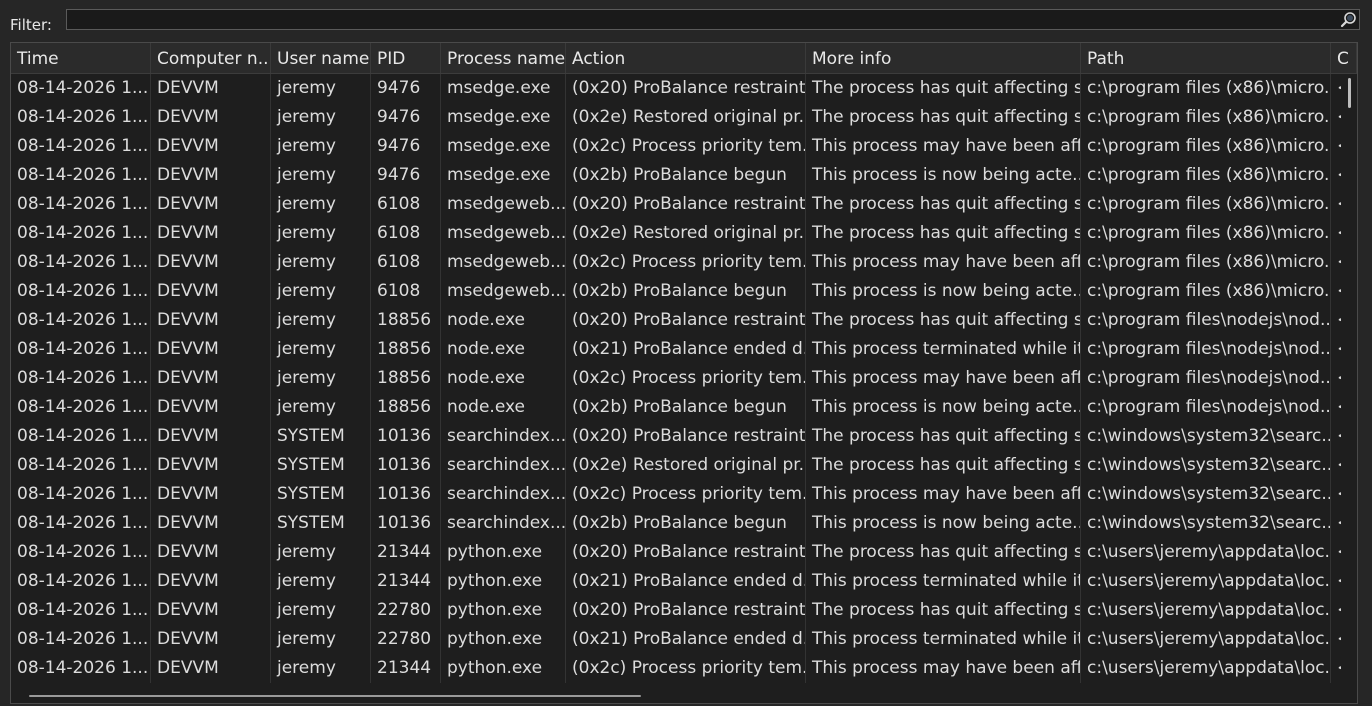  Describe the element at coordinates (406, 58) in the screenshot. I see `column-header-pid: PID` at that location.